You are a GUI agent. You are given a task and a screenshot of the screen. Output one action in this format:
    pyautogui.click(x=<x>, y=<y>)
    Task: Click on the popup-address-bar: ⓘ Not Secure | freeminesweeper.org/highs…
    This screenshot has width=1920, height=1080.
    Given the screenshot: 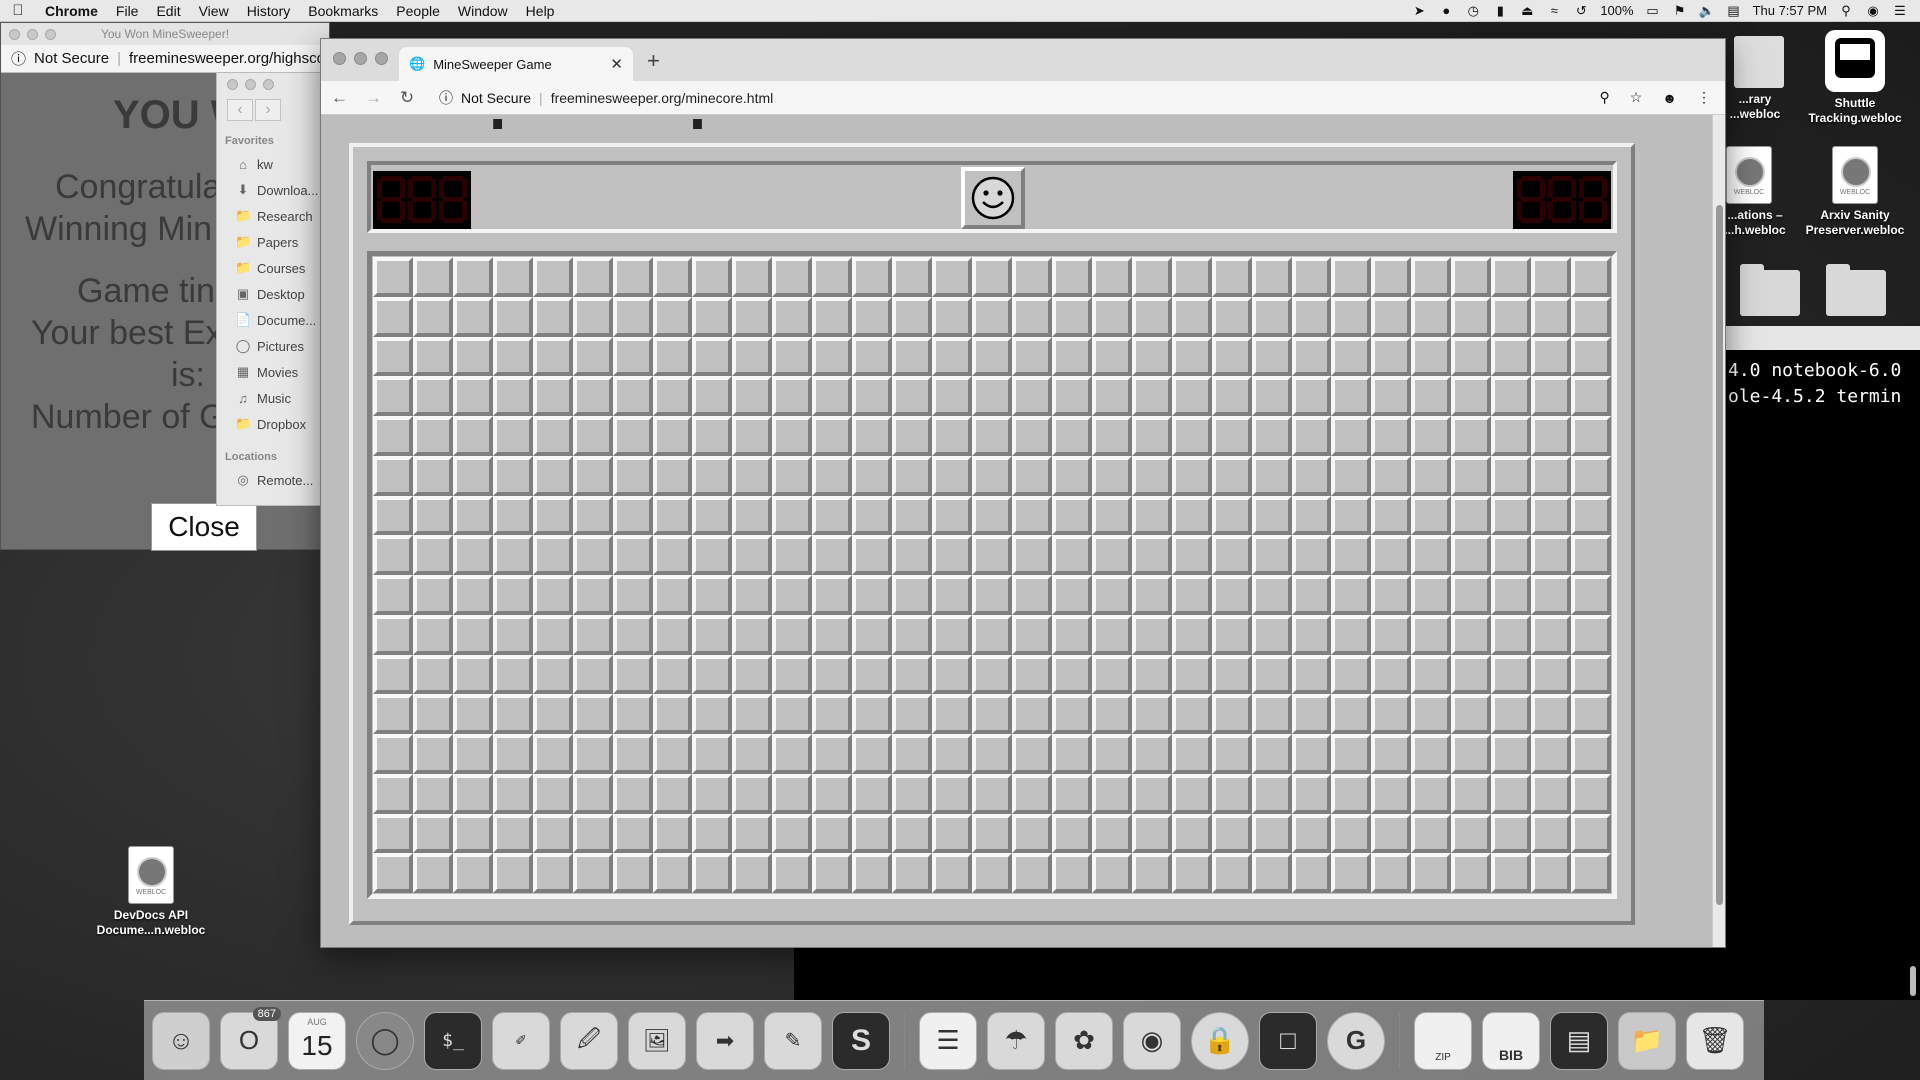 What is the action you would take?
    pyautogui.click(x=165, y=59)
    